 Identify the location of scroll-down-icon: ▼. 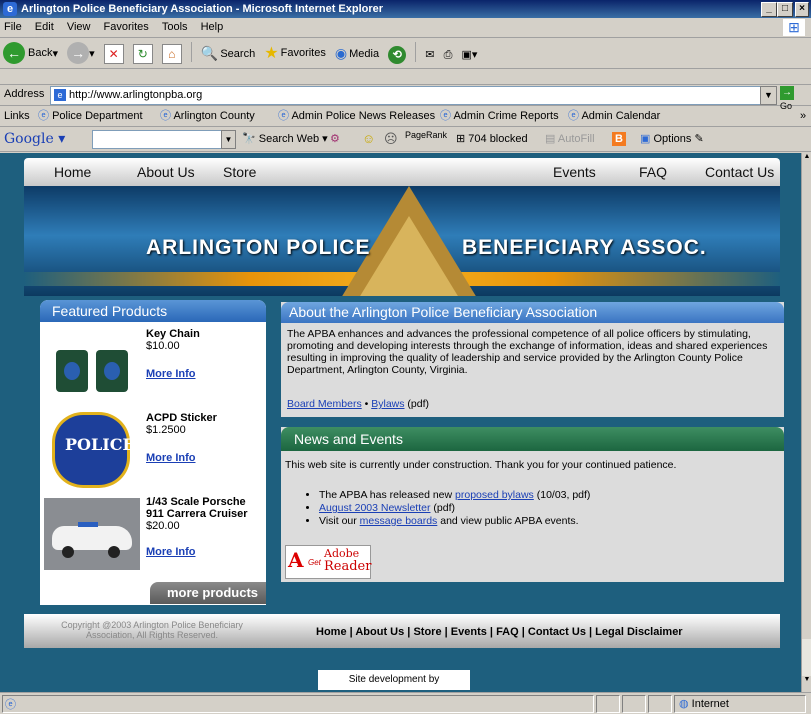
(806, 684).